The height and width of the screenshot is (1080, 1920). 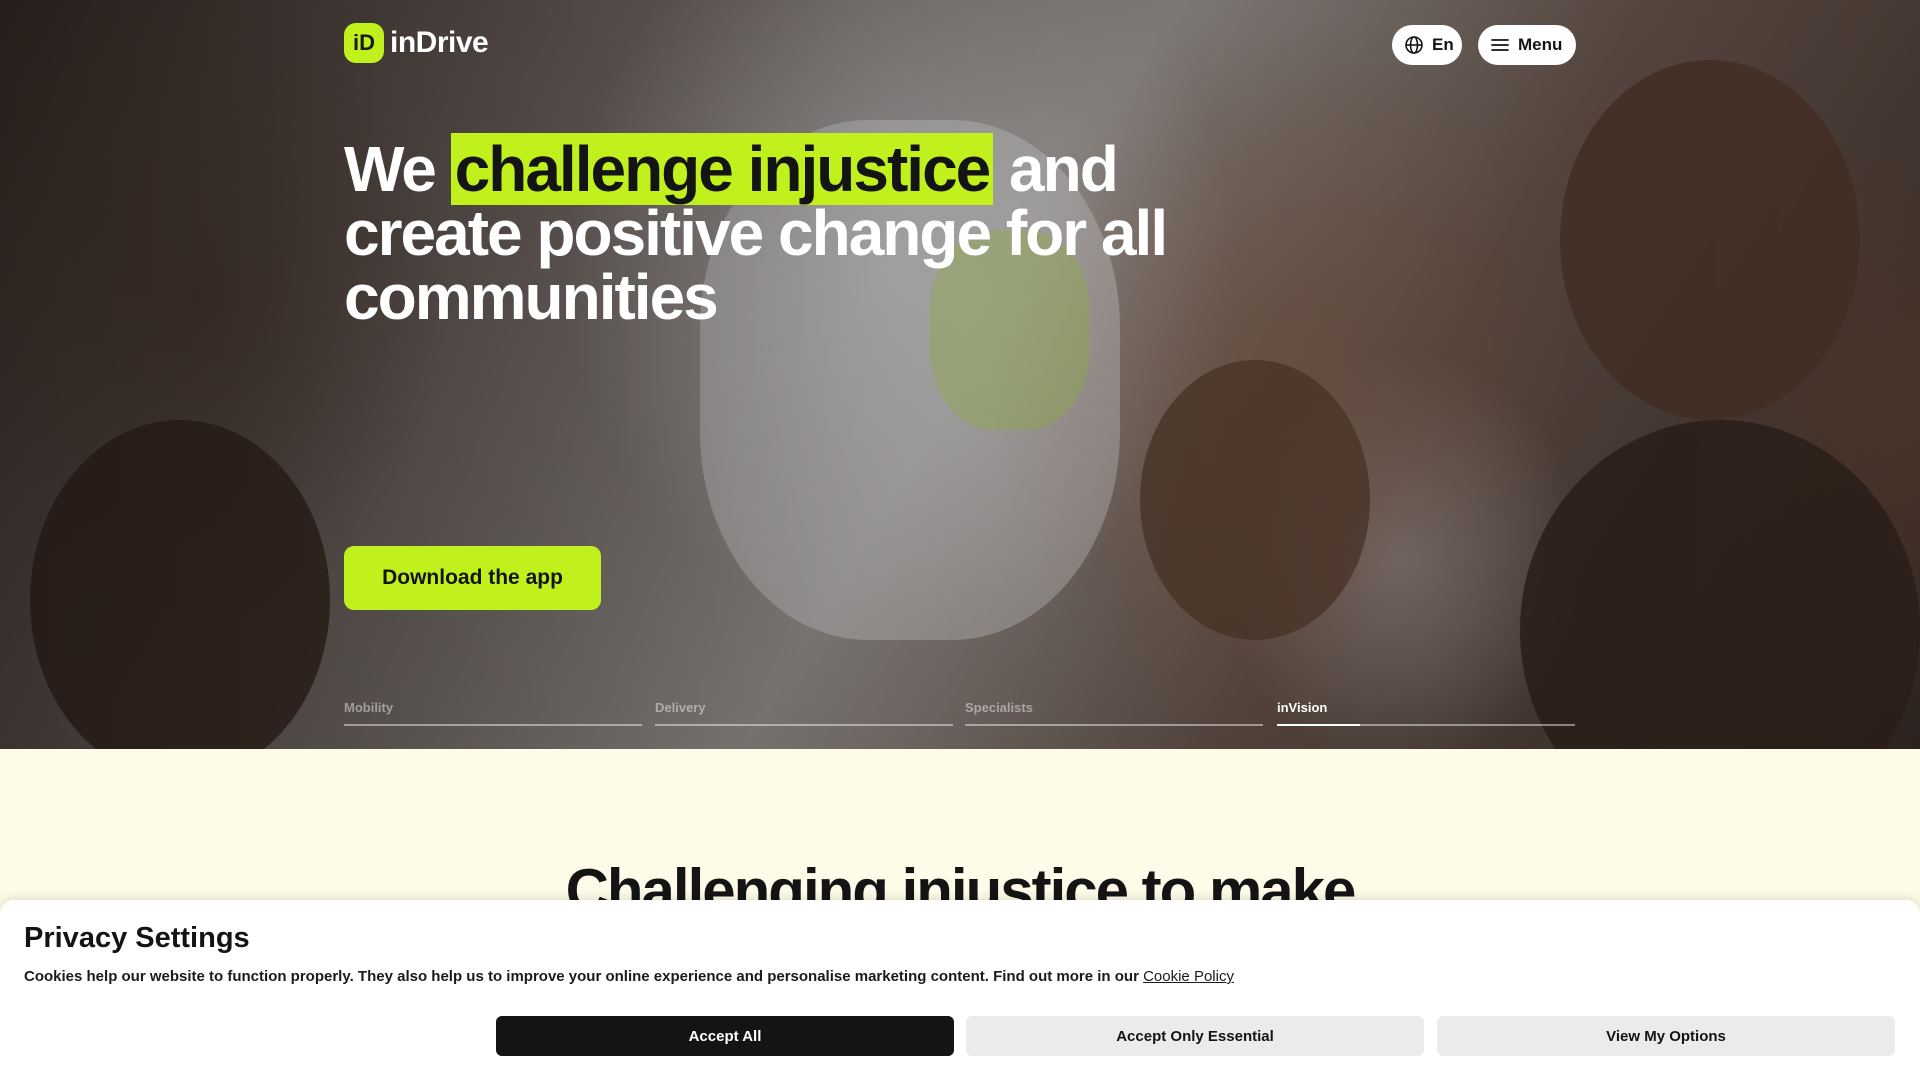 What do you see at coordinates (725, 1036) in the screenshot?
I see `accept-all-button: Accept All` at bounding box center [725, 1036].